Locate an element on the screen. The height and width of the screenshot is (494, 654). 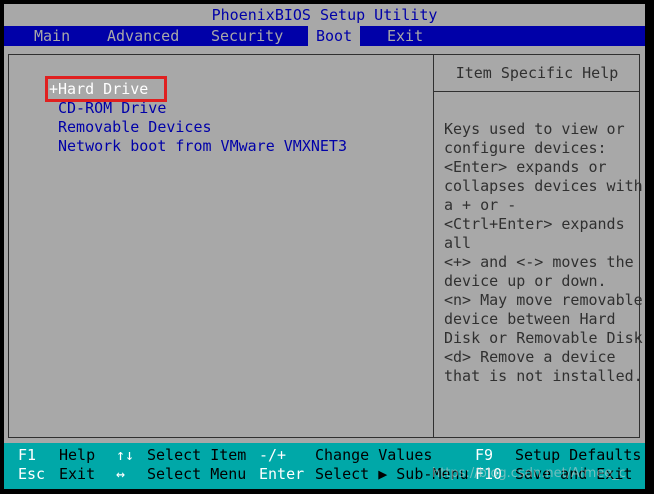
footer-key-f9: F9 is located at coordinates (484, 455).